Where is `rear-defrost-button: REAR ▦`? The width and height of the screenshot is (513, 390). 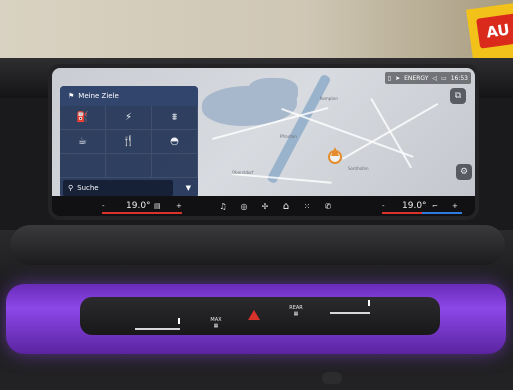 rear-defrost-button: REAR ▦ is located at coordinates (296, 311).